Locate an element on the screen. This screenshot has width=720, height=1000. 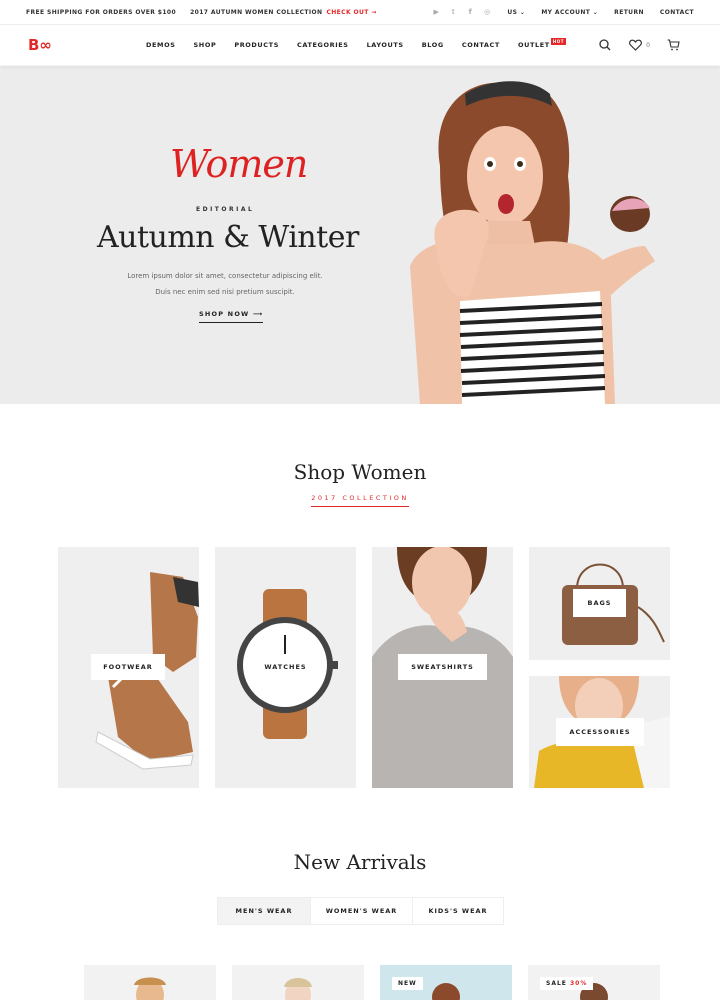
category-label-sweatshirts: SWEATSHIRTS is located at coordinates (442, 667).